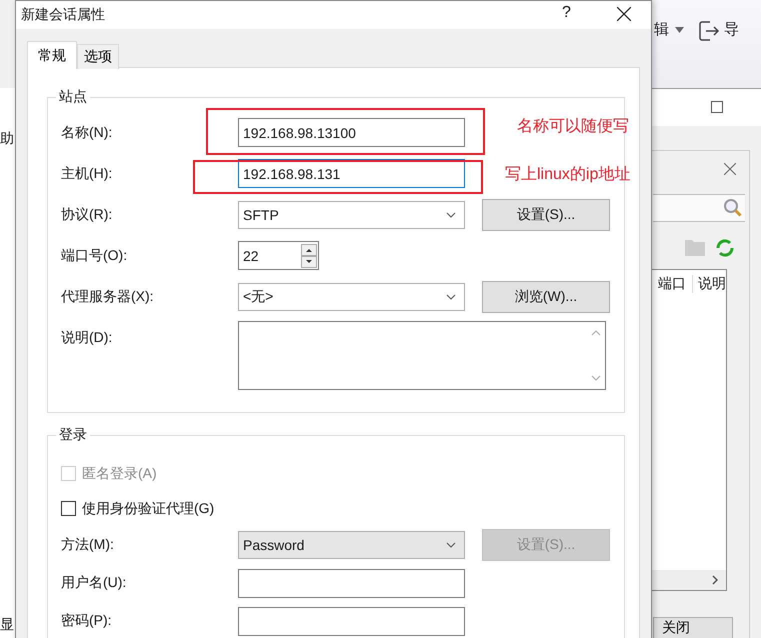  I want to click on field-label: 代理服务器(X):, so click(108, 297).